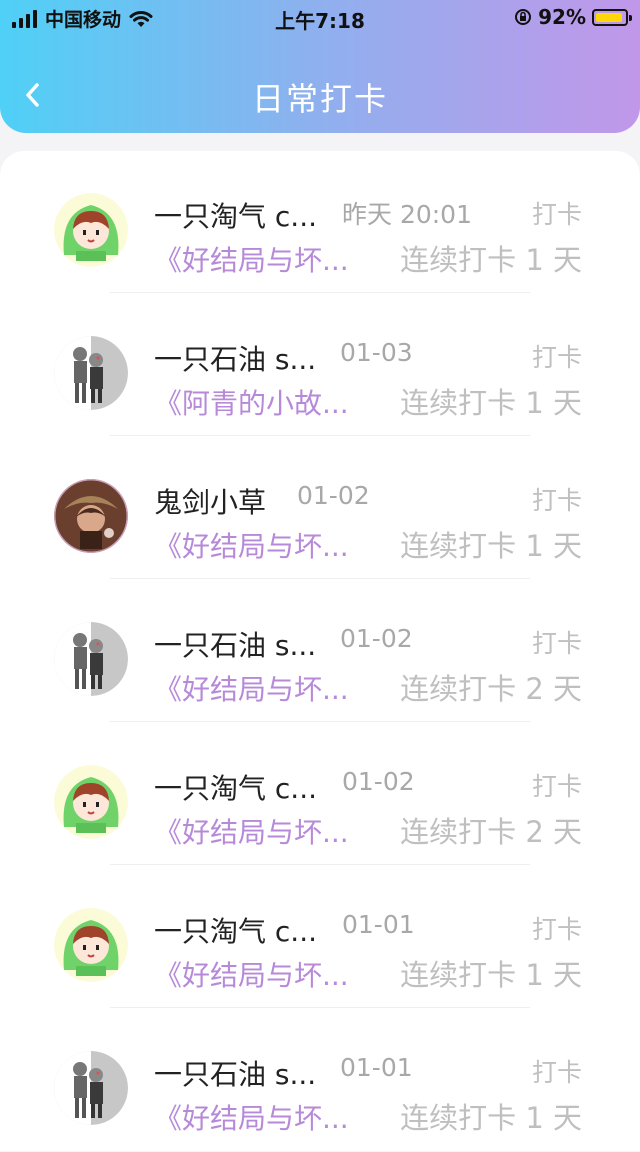 This screenshot has width=640, height=1152. Describe the element at coordinates (376, 352) in the screenshot. I see `checkin-time: 01-03` at that location.